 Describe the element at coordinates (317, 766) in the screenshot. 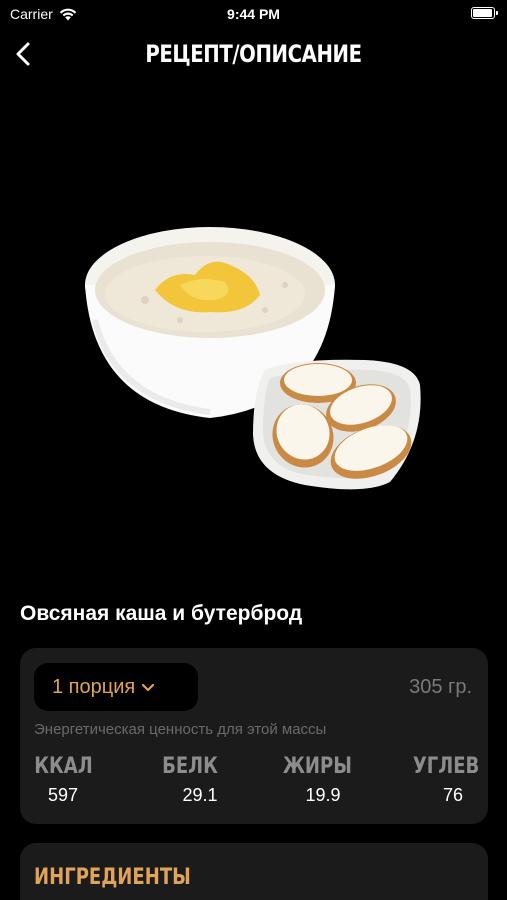

I see `macro-label: ЖИРЫ` at that location.